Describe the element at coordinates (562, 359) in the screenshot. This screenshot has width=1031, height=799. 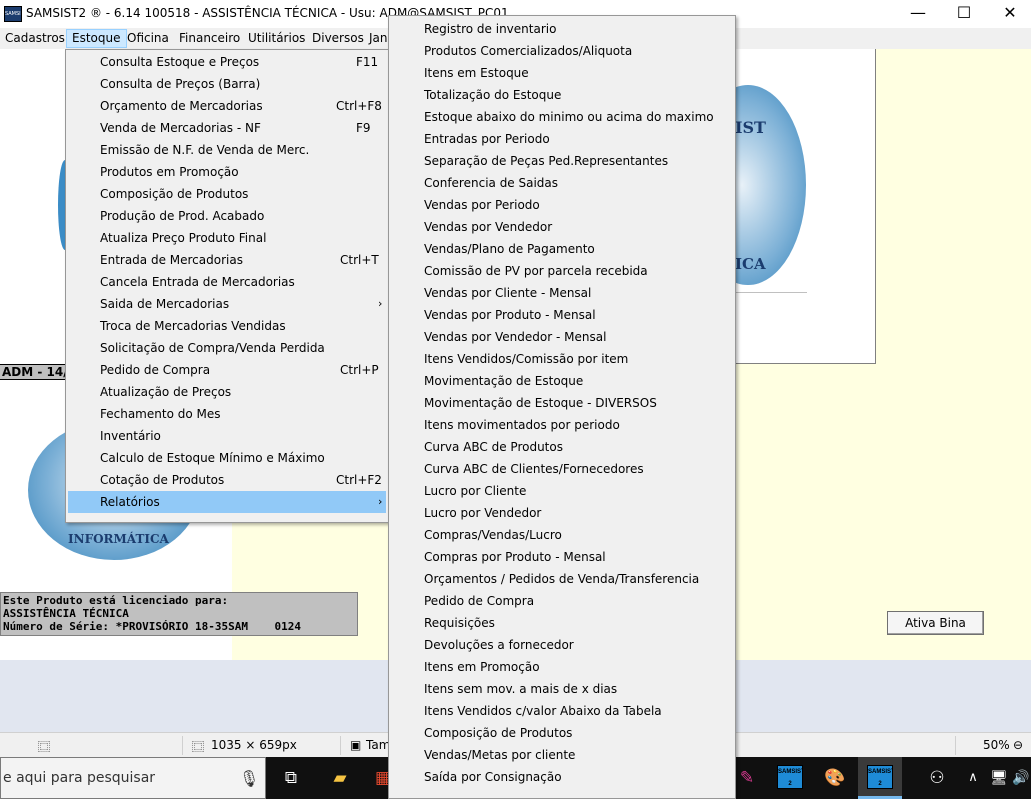
I see `relatorios-menu-item: Itens Vendidos/Comissão por item` at that location.